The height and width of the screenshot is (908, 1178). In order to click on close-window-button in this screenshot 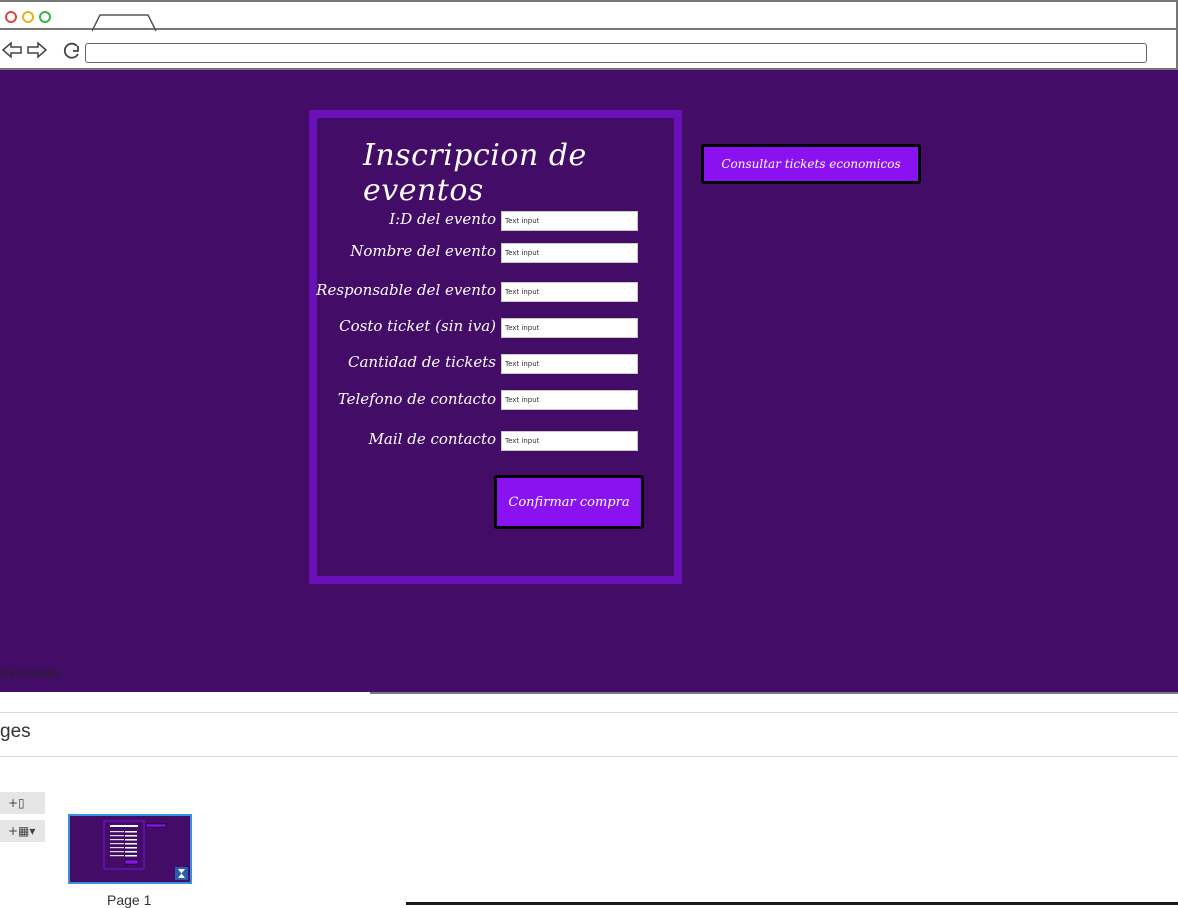, I will do `click(11, 17)`.